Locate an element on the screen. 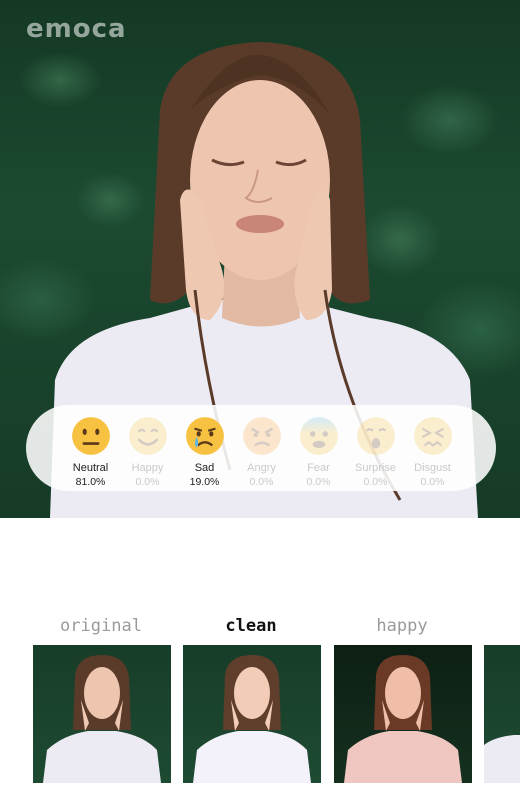 This screenshot has width=520, height=792. filter-label-happy: happy is located at coordinates (402, 626).